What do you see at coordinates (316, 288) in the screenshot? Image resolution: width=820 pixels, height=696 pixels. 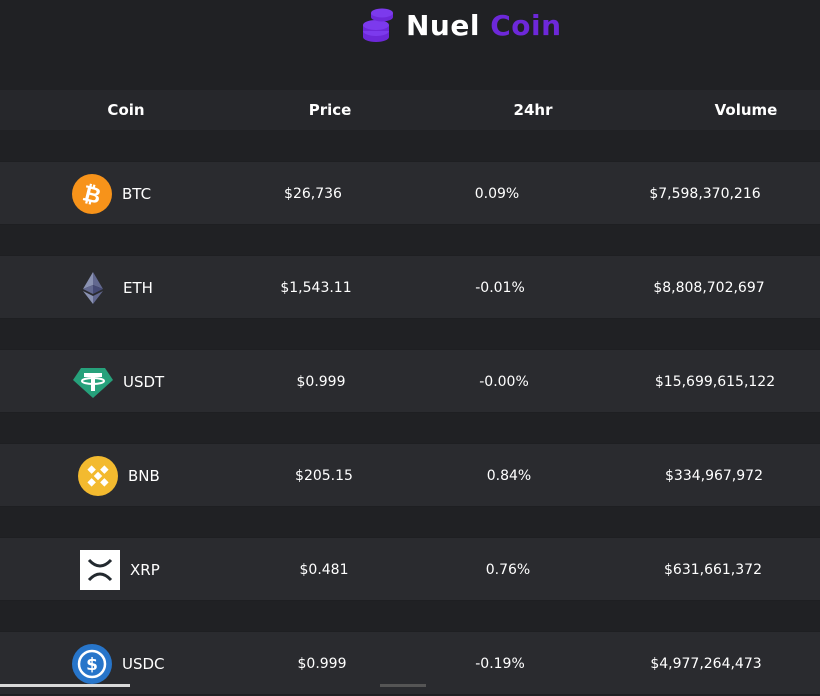 I see `price-cell: $1,543.11` at bounding box center [316, 288].